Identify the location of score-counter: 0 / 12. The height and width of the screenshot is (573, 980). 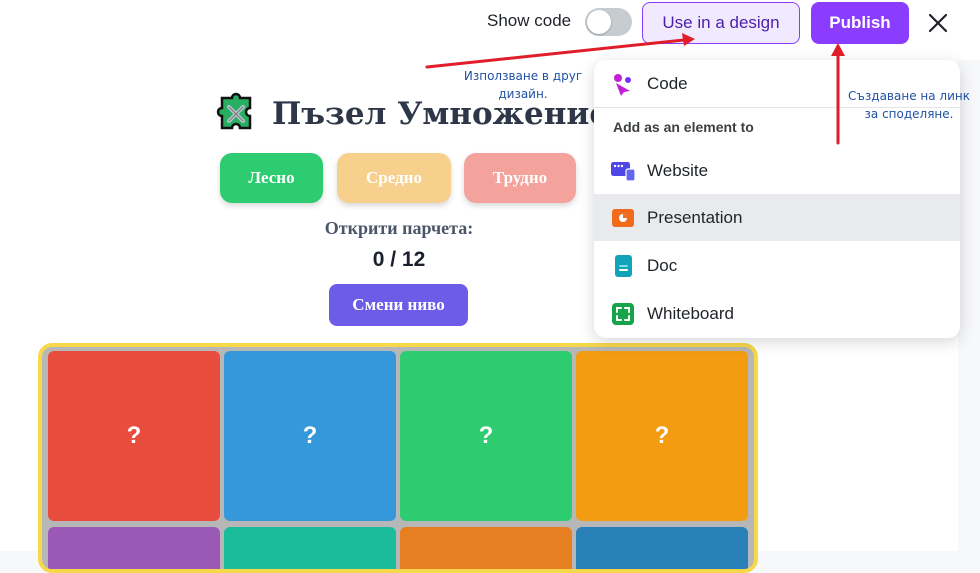
(399, 259).